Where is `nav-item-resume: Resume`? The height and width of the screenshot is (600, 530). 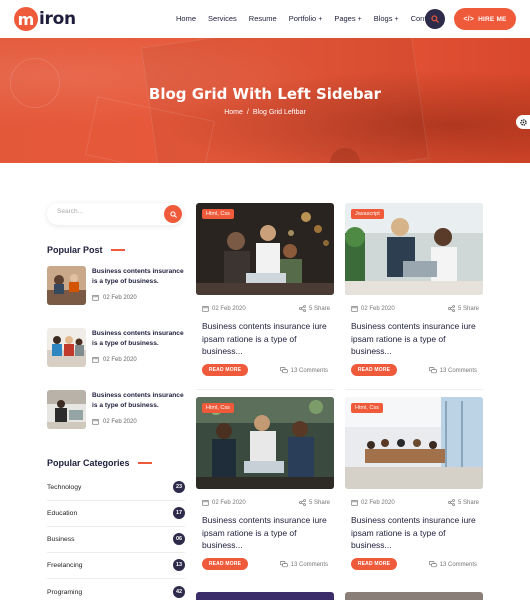
nav-item-resume: Resume is located at coordinates (263, 18).